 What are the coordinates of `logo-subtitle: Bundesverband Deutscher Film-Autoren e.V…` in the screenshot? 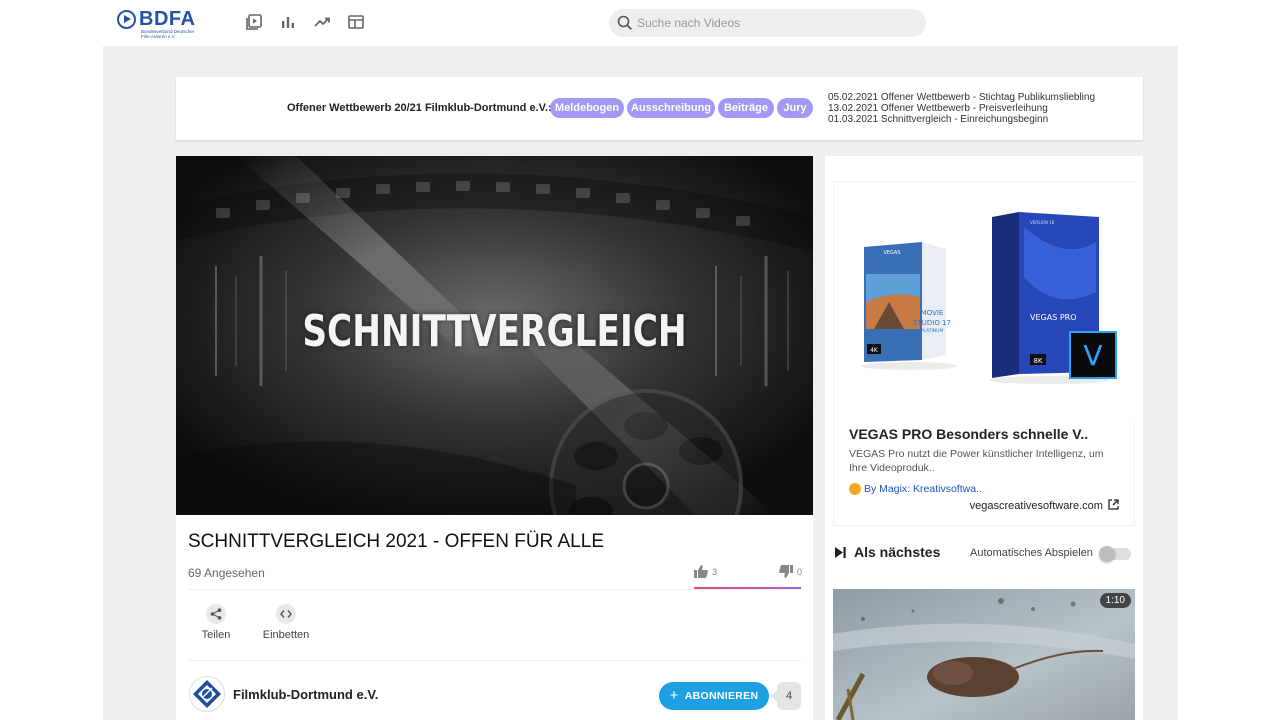 It's located at (168, 34).